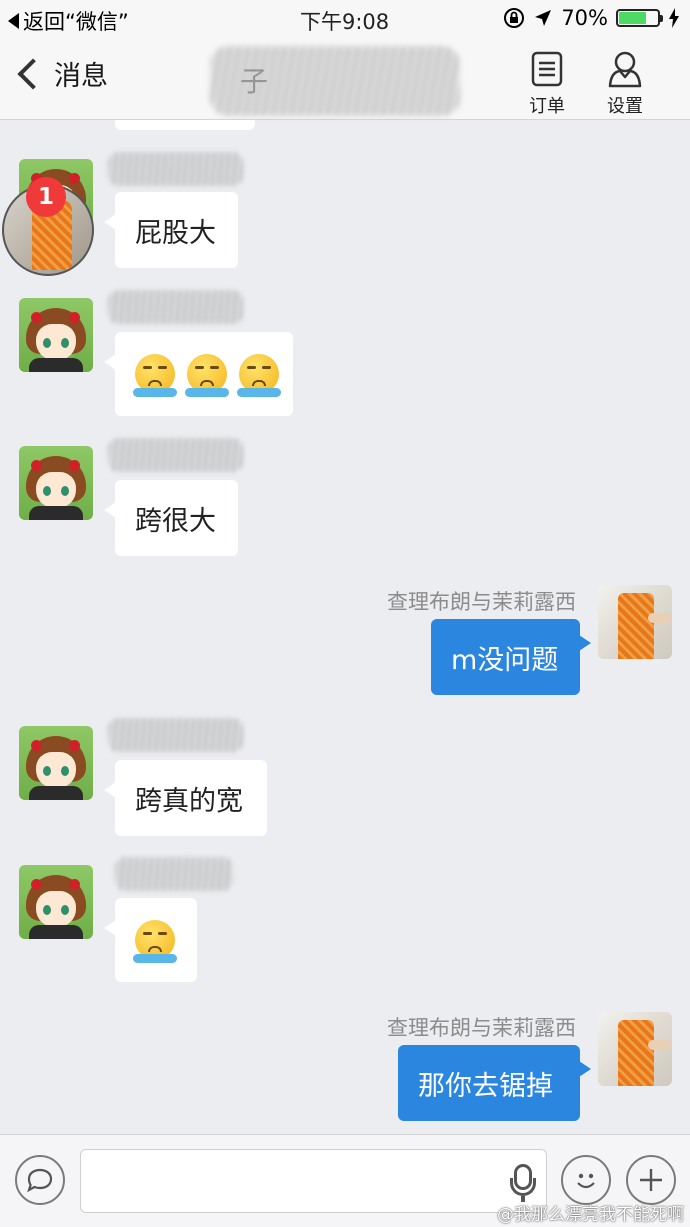 Image resolution: width=690 pixels, height=1227 pixels. Describe the element at coordinates (185, 125) in the screenshot. I see `message-bubble-partial` at that location.